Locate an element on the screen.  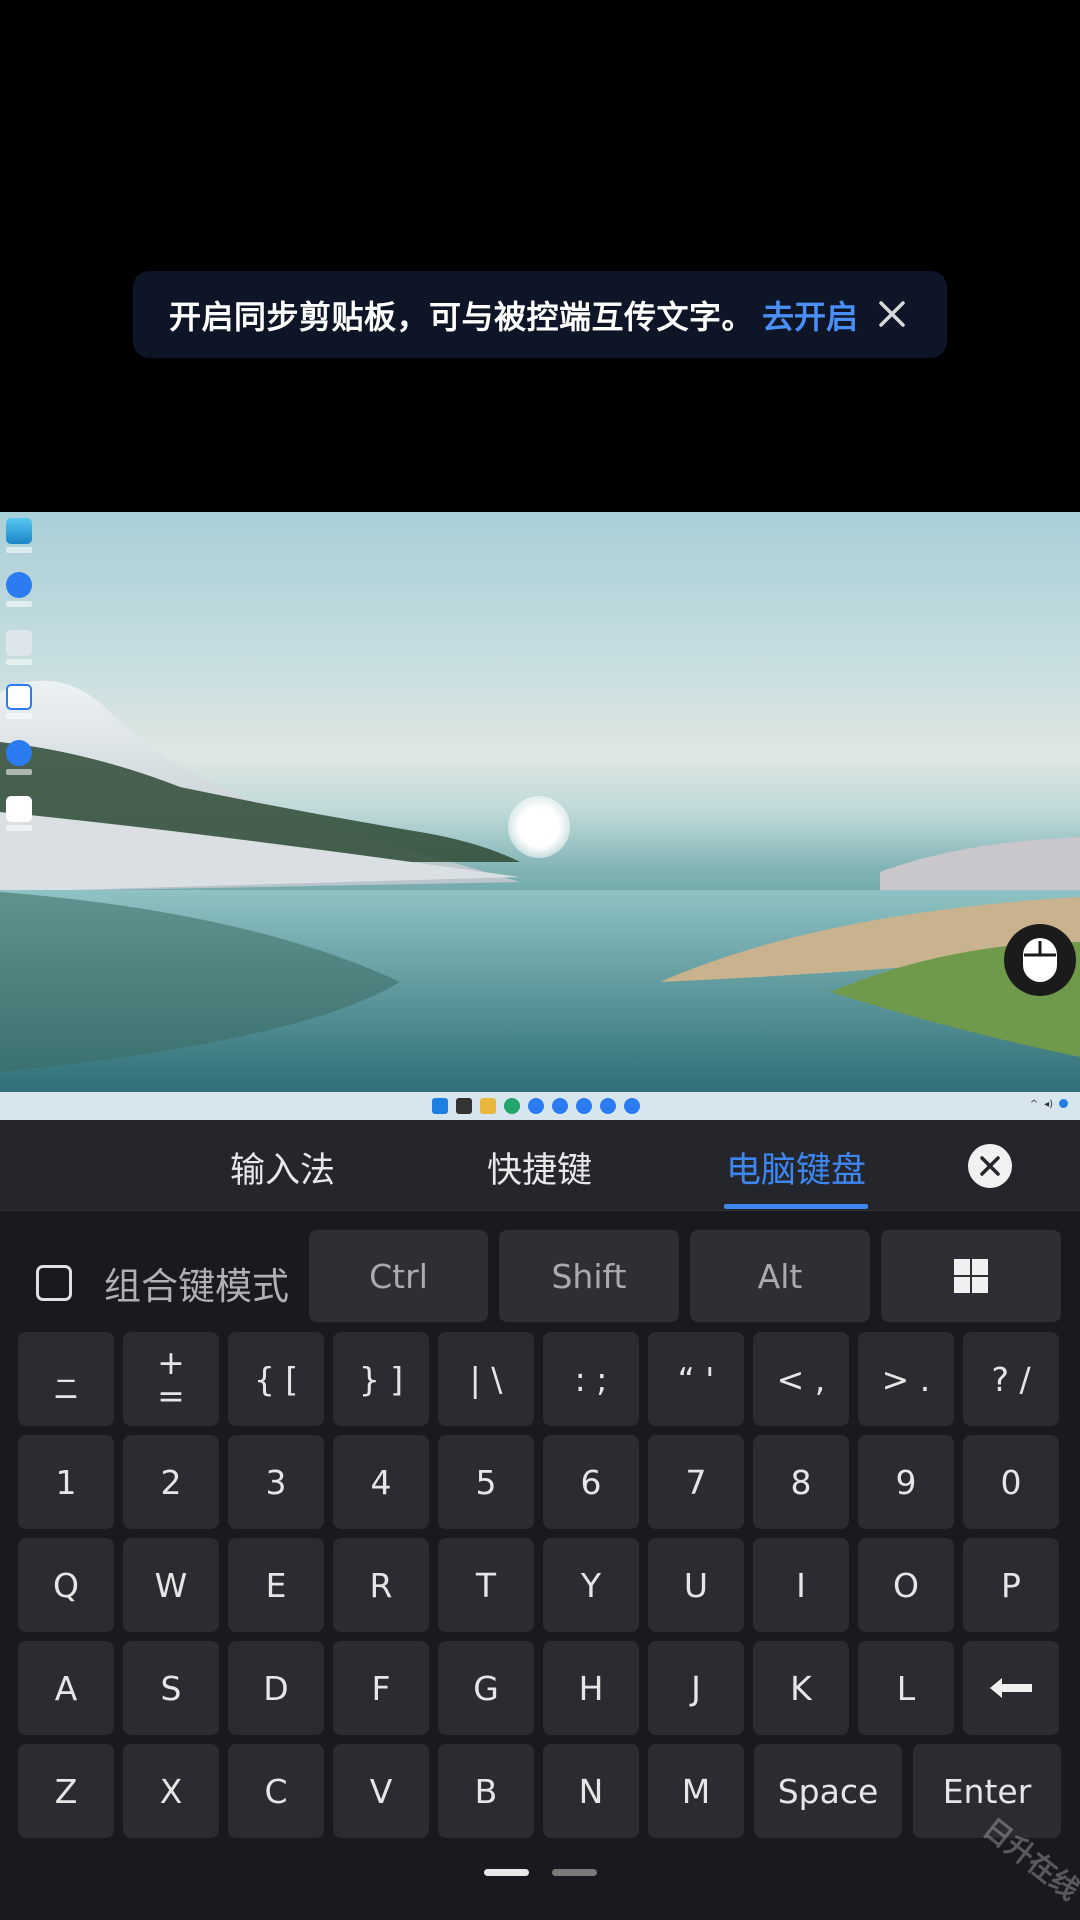
key-letter: L is located at coordinates (906, 1688).